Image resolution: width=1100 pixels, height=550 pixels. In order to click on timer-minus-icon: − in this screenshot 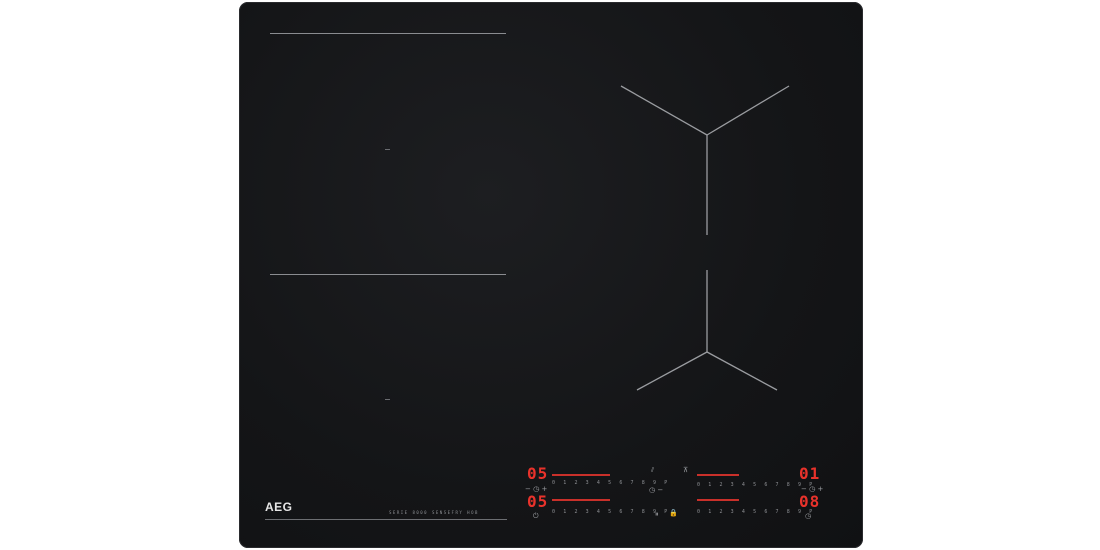, I will do `click(660, 490)`.